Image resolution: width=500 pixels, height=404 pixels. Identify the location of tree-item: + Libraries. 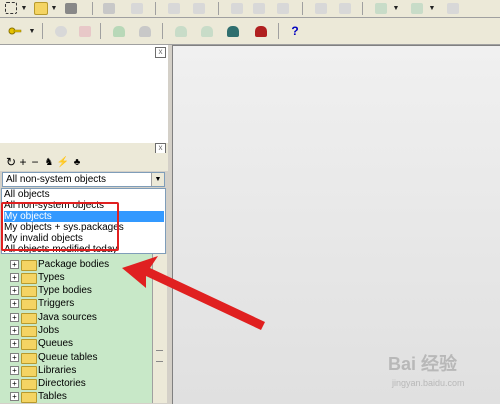
(76, 370).